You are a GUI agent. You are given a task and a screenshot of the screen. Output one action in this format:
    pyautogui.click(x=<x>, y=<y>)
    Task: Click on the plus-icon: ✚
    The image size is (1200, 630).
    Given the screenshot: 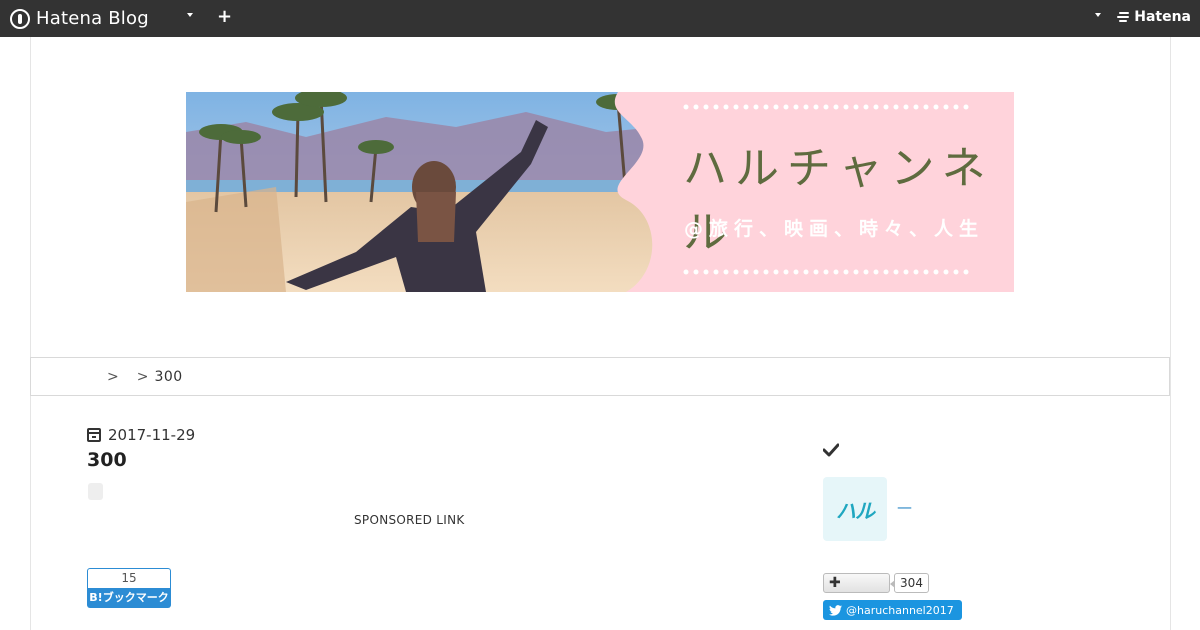 What is the action you would take?
    pyautogui.click(x=835, y=583)
    